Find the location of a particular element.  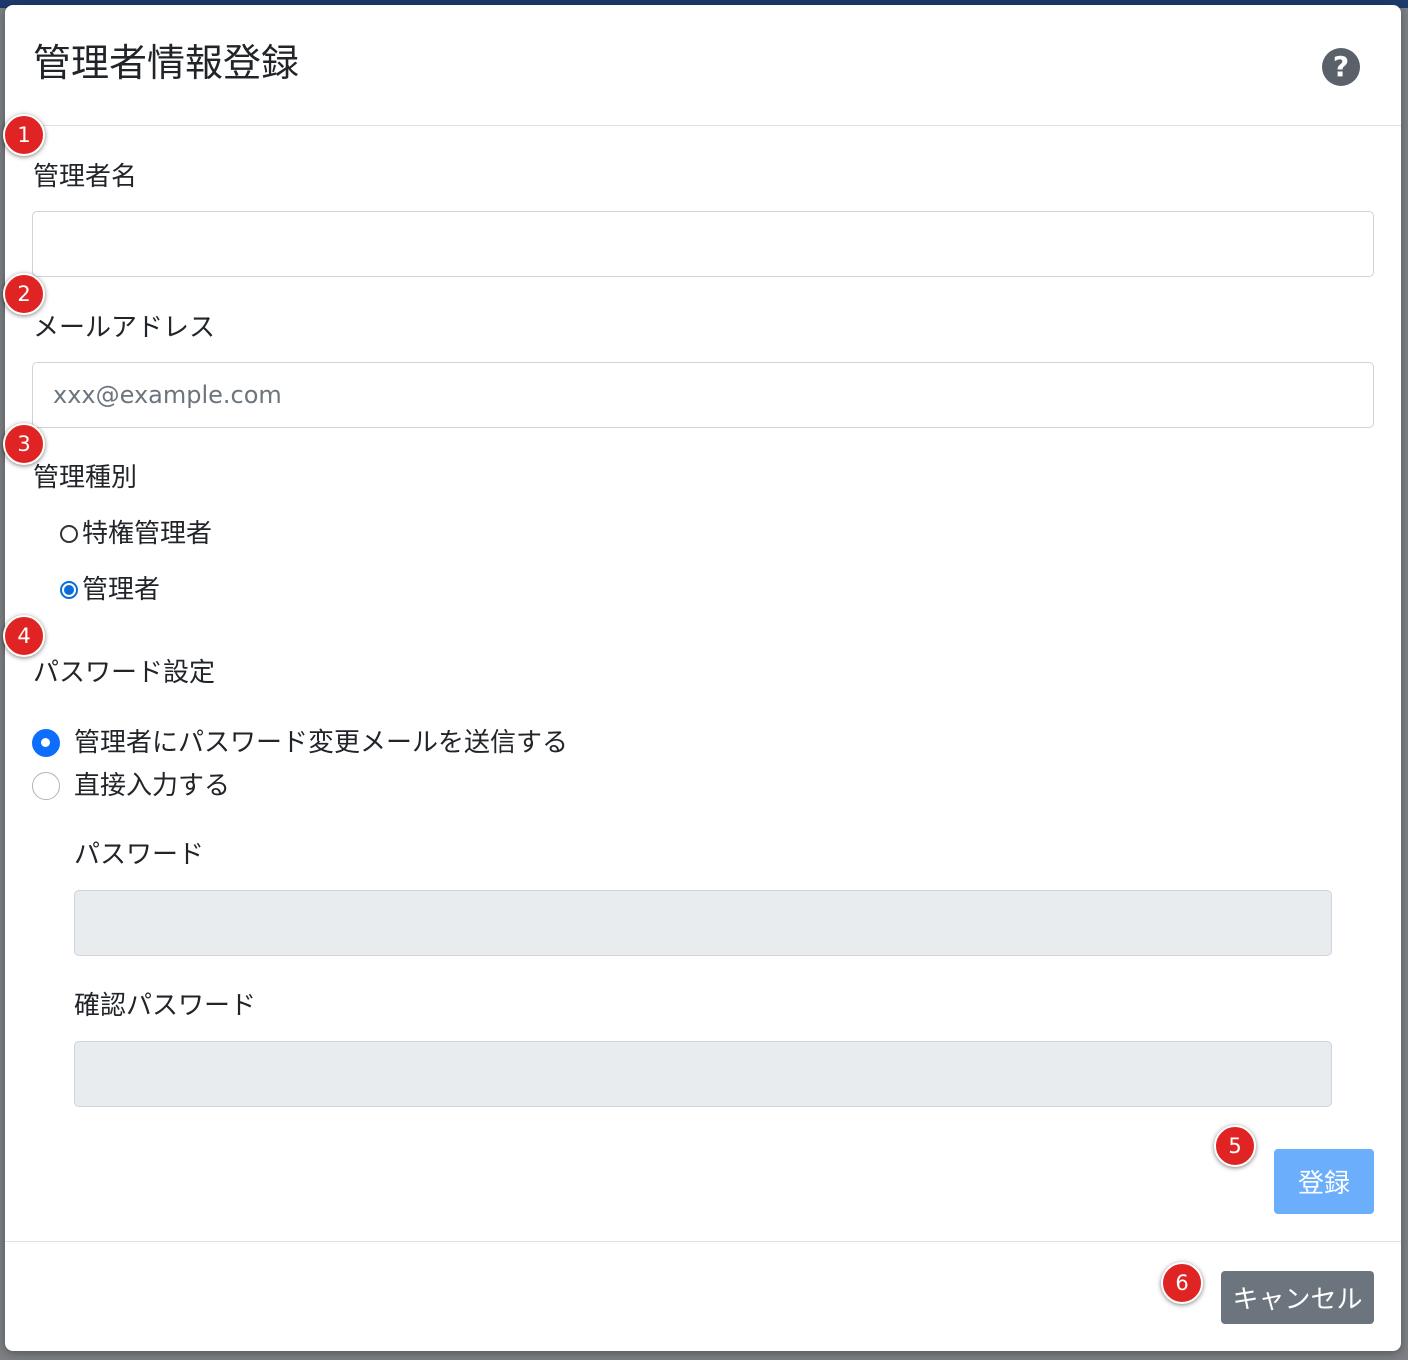

password-option-send-email: 管理者にパスワード変更メールを送信する is located at coordinates (300, 743).